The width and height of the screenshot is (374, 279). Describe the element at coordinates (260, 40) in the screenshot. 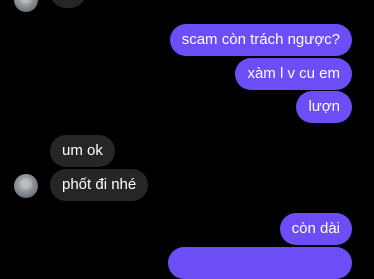

I see `sent-message-bubble: scam còn trách ngược?` at that location.